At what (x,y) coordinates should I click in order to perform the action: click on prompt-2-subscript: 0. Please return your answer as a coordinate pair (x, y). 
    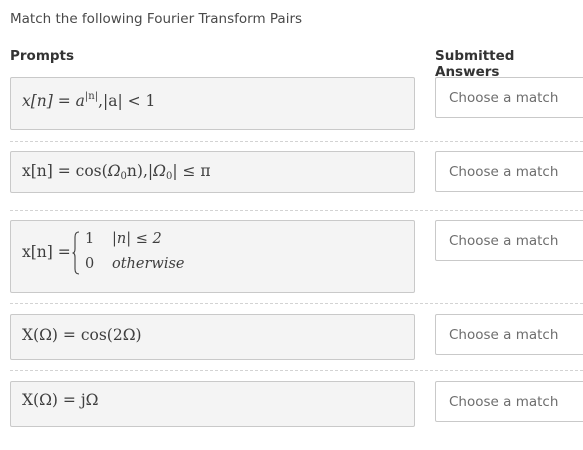
    Looking at the image, I should click on (123, 176).